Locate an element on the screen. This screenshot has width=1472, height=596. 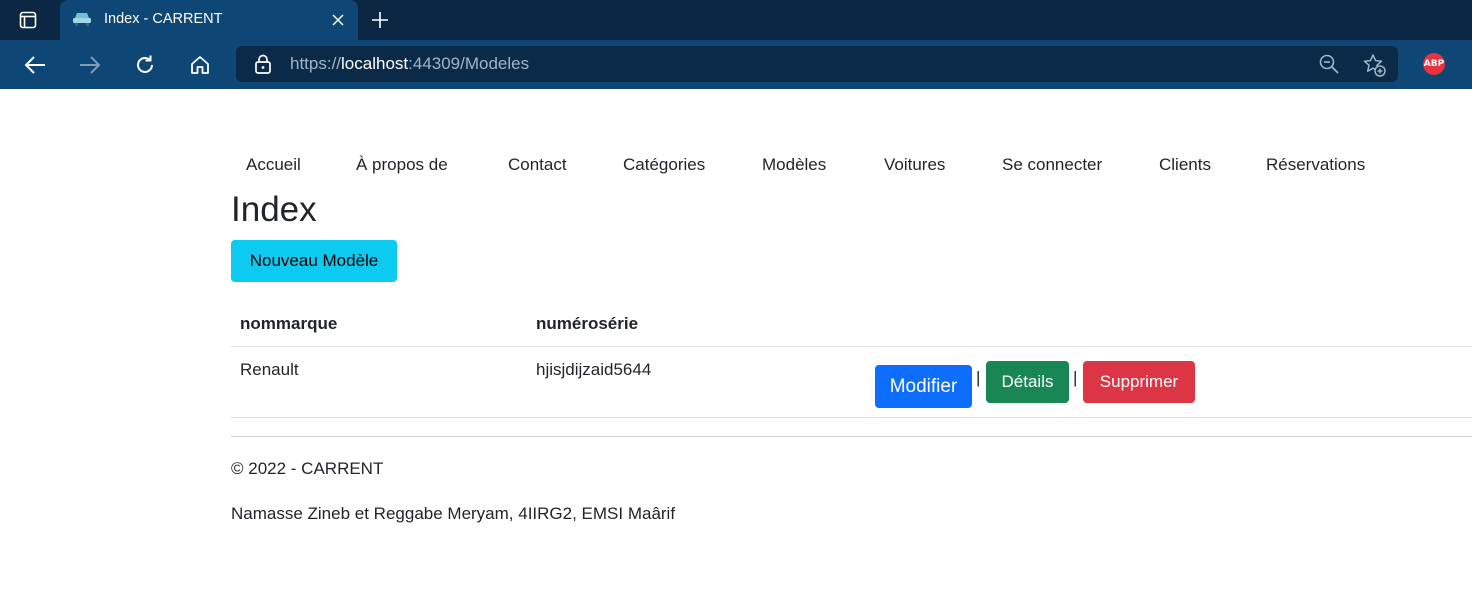
details-button: Détails is located at coordinates (1027, 382).